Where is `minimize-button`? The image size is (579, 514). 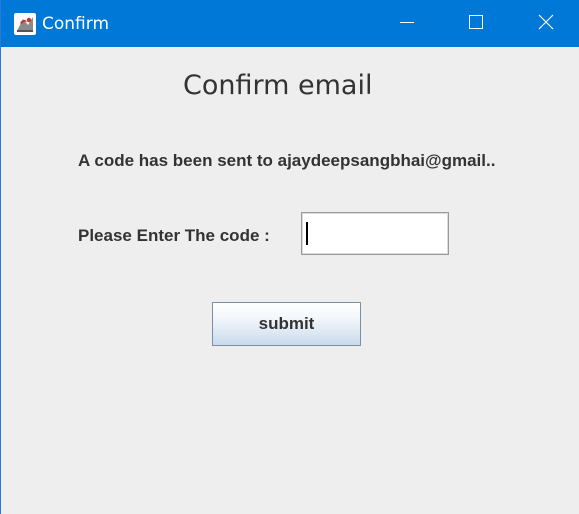
minimize-button is located at coordinates (407, 23).